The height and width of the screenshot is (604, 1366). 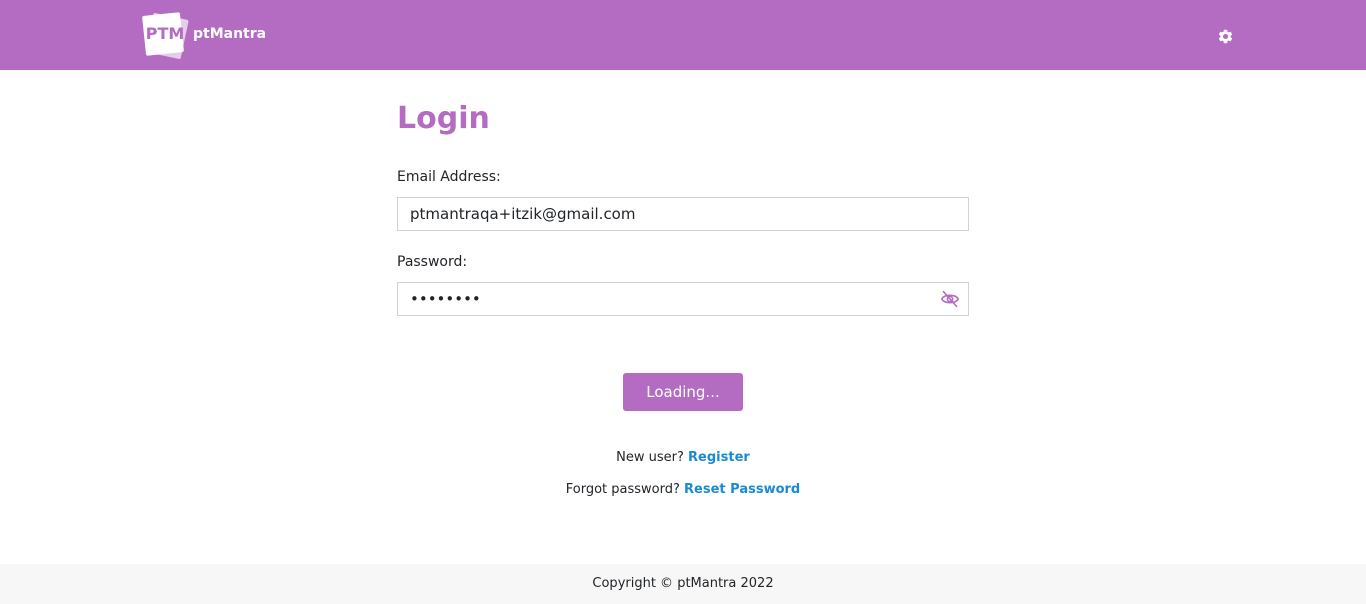 I want to click on brand-logo: PTM ptMantra, so click(x=206, y=35).